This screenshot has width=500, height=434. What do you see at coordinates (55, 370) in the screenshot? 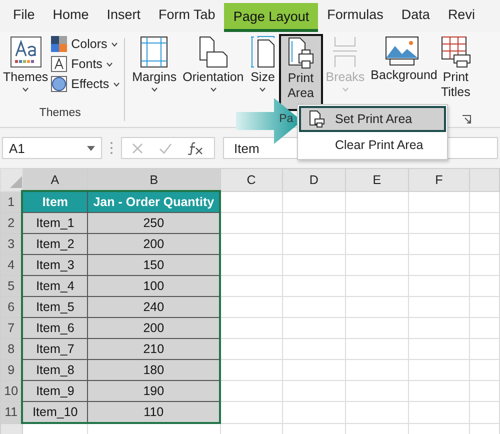
I see `table-cell: Item_8` at bounding box center [55, 370].